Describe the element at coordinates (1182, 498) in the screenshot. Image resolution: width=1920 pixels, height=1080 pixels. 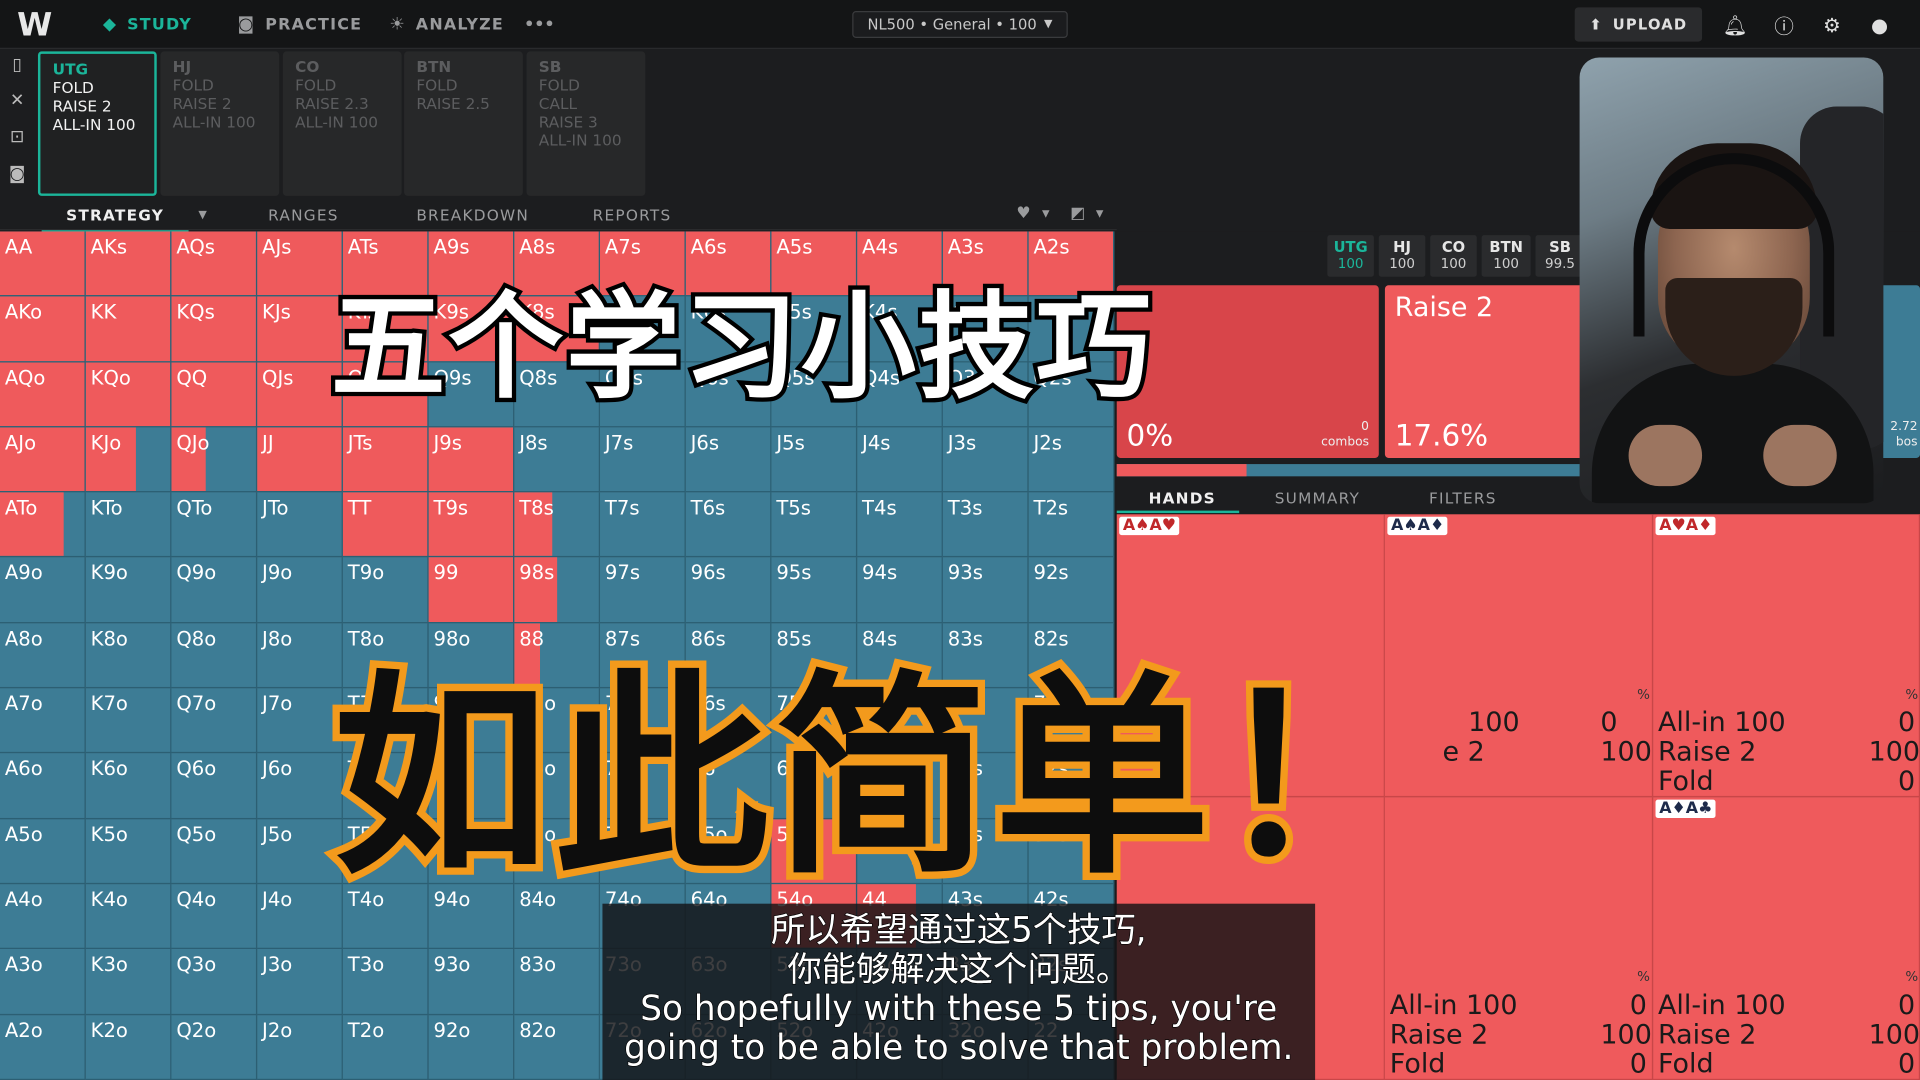
I see `subtab-hands: HANDS` at that location.